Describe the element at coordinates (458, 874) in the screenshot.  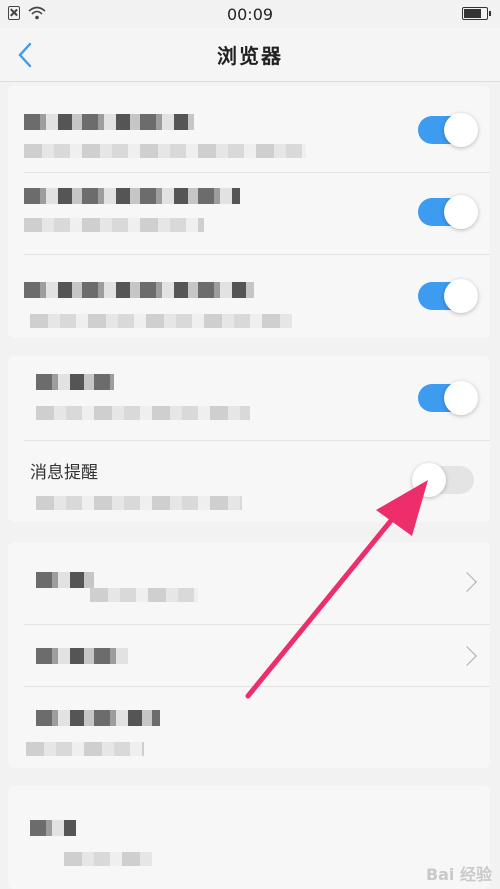
I see `watermark: Bai 经验` at that location.